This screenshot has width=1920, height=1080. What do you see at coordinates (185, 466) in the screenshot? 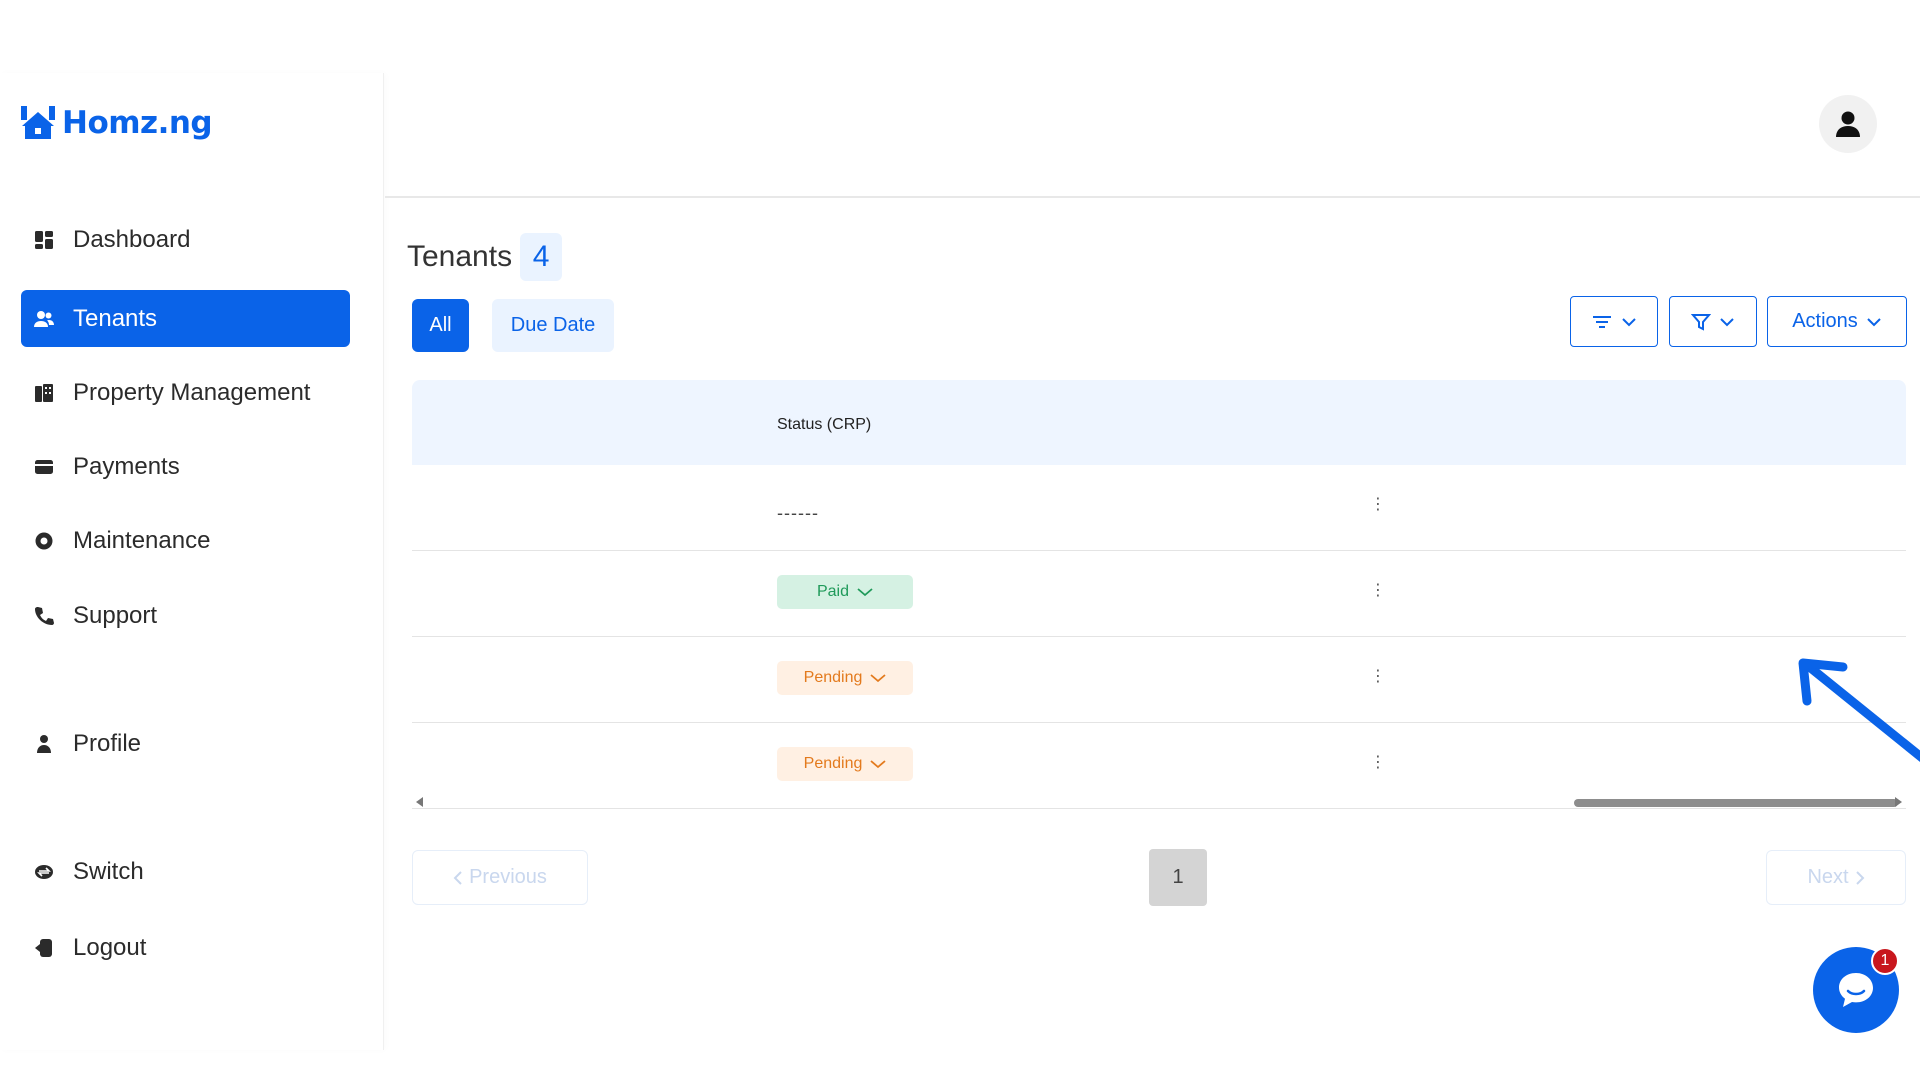
I see `sidebar-item-payments: Payments` at bounding box center [185, 466].